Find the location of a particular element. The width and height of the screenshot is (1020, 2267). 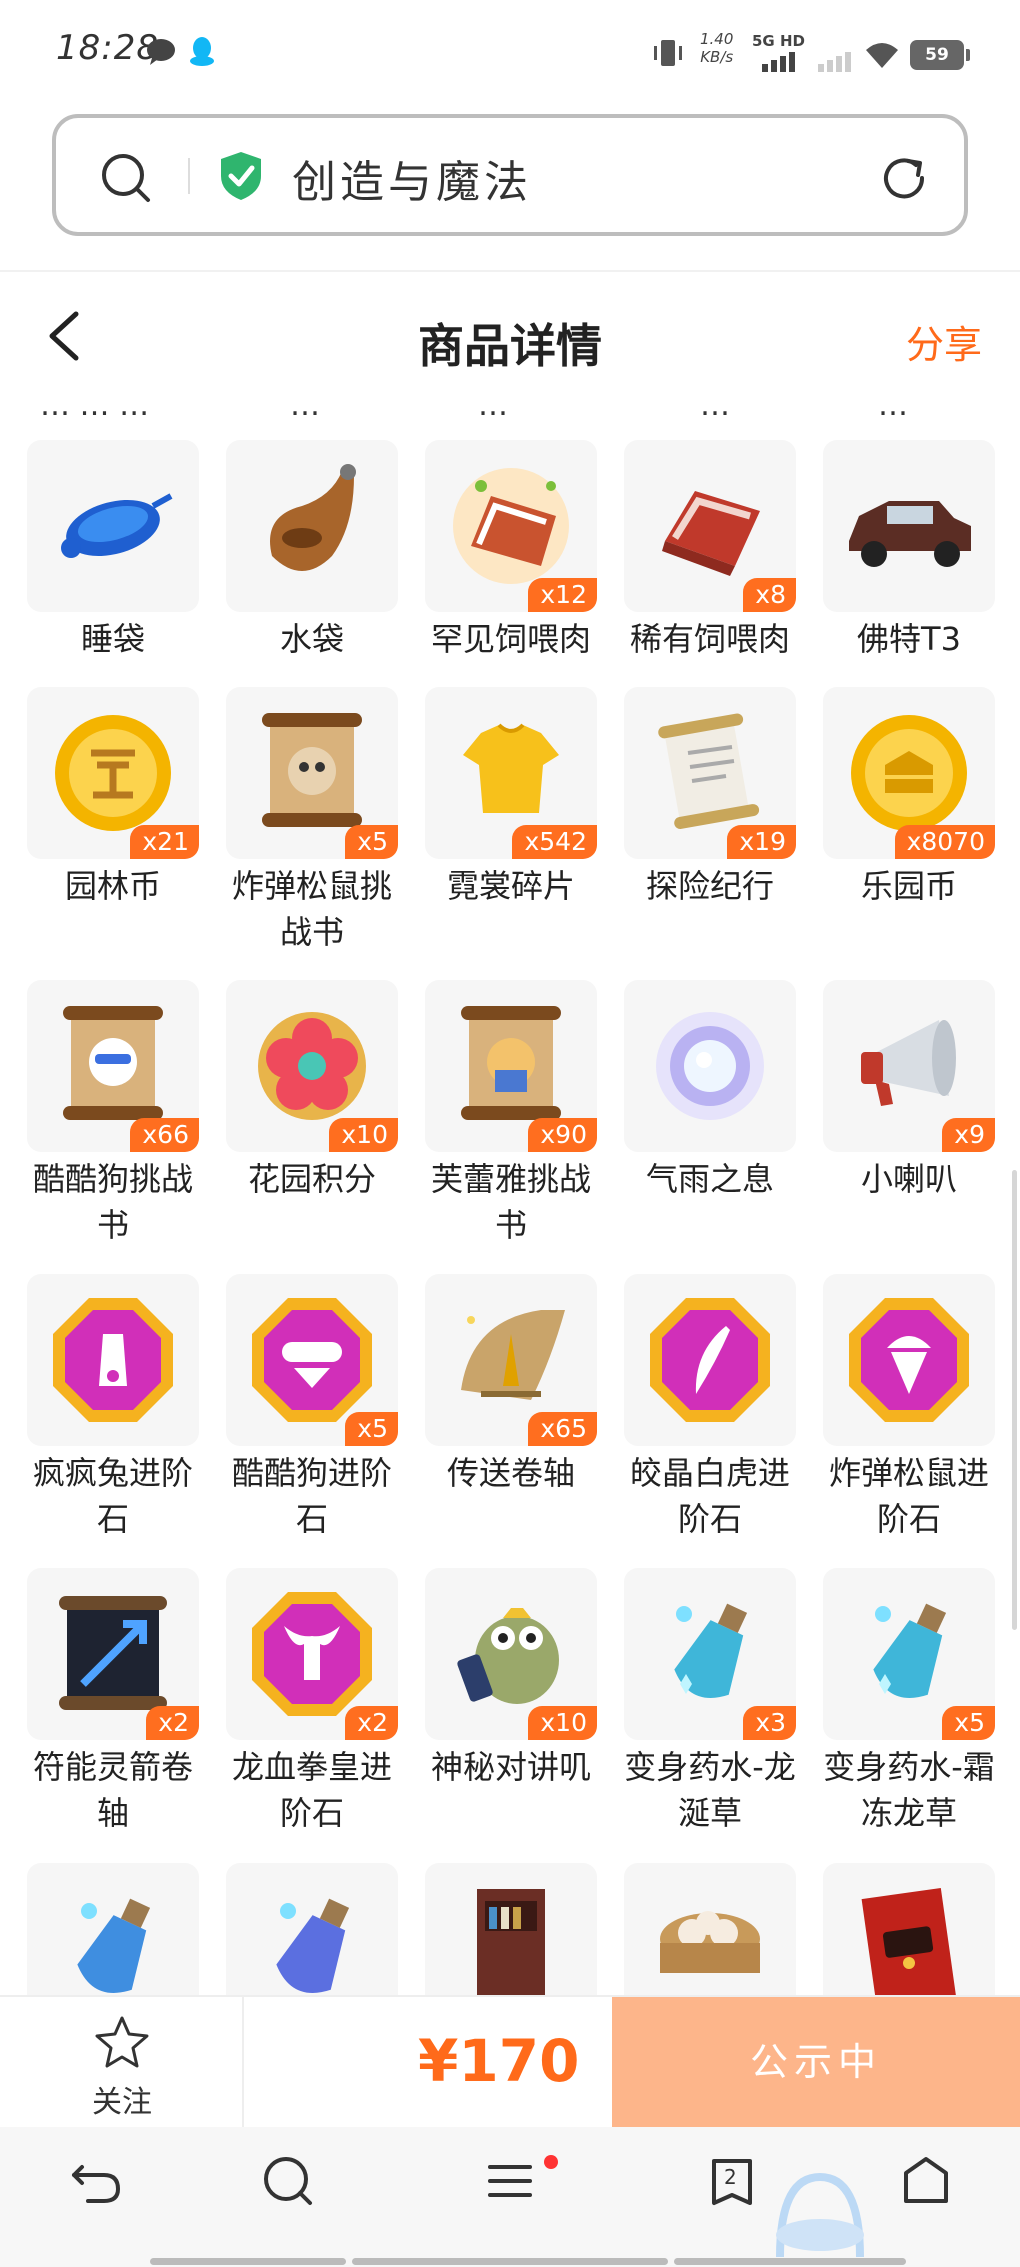

status-bar: 18:28 1.40 KB/s 5G HD 59 is located at coordinates (510, 52).